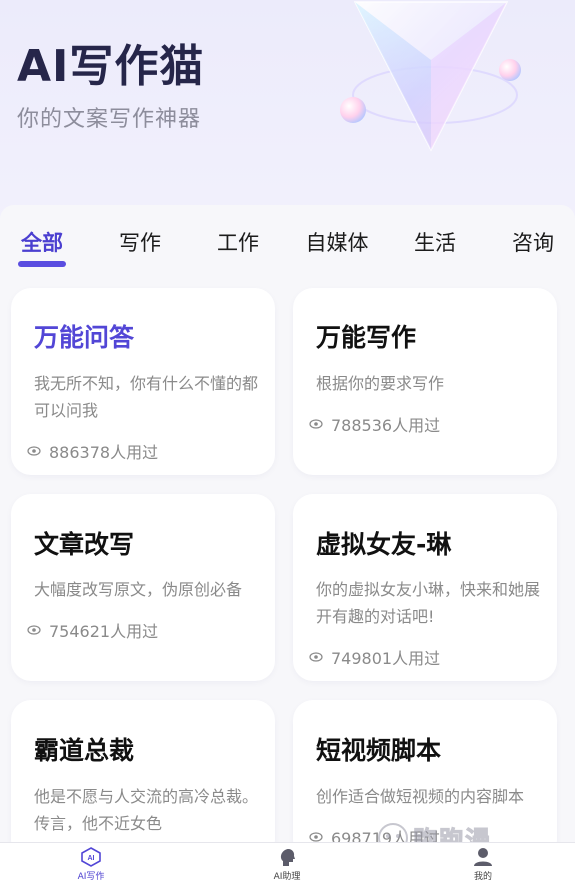 Image resolution: width=575 pixels, height=891 pixels. What do you see at coordinates (384, 544) in the screenshot?
I see `card-title: 虚拟女友-琳` at bounding box center [384, 544].